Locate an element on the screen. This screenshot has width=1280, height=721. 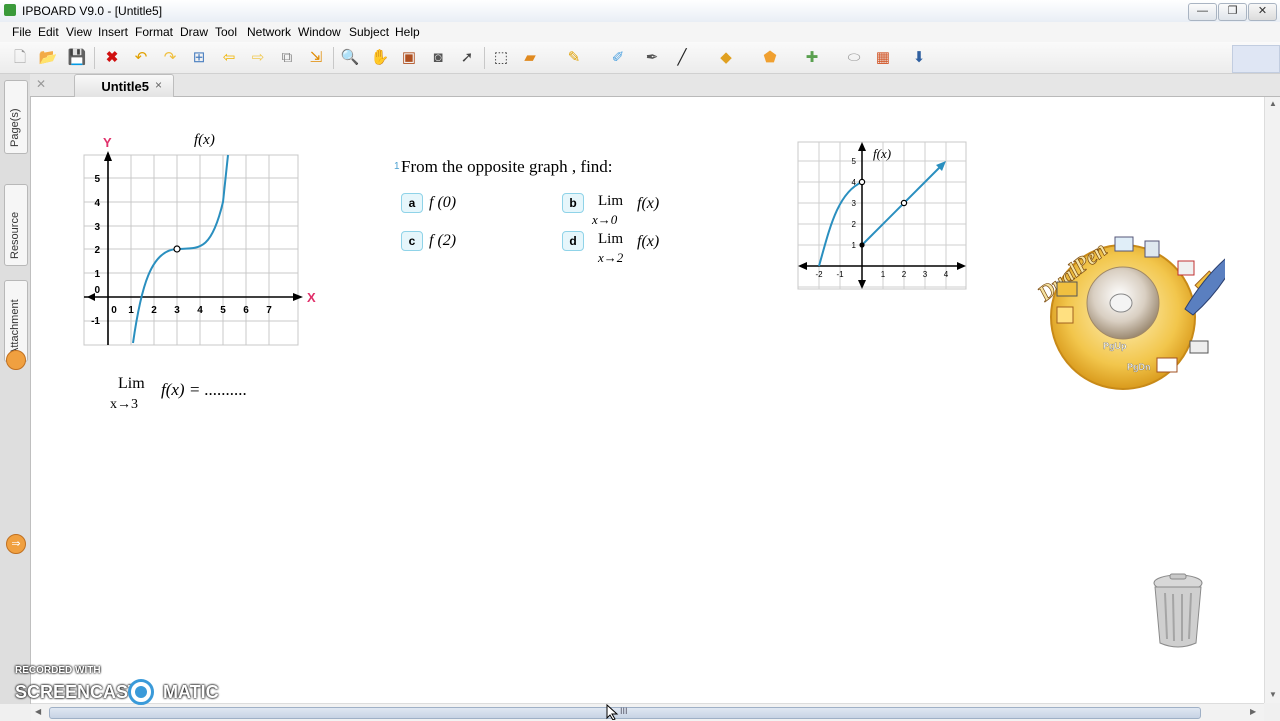
restore-button: ❐ is located at coordinates (1232, 12).